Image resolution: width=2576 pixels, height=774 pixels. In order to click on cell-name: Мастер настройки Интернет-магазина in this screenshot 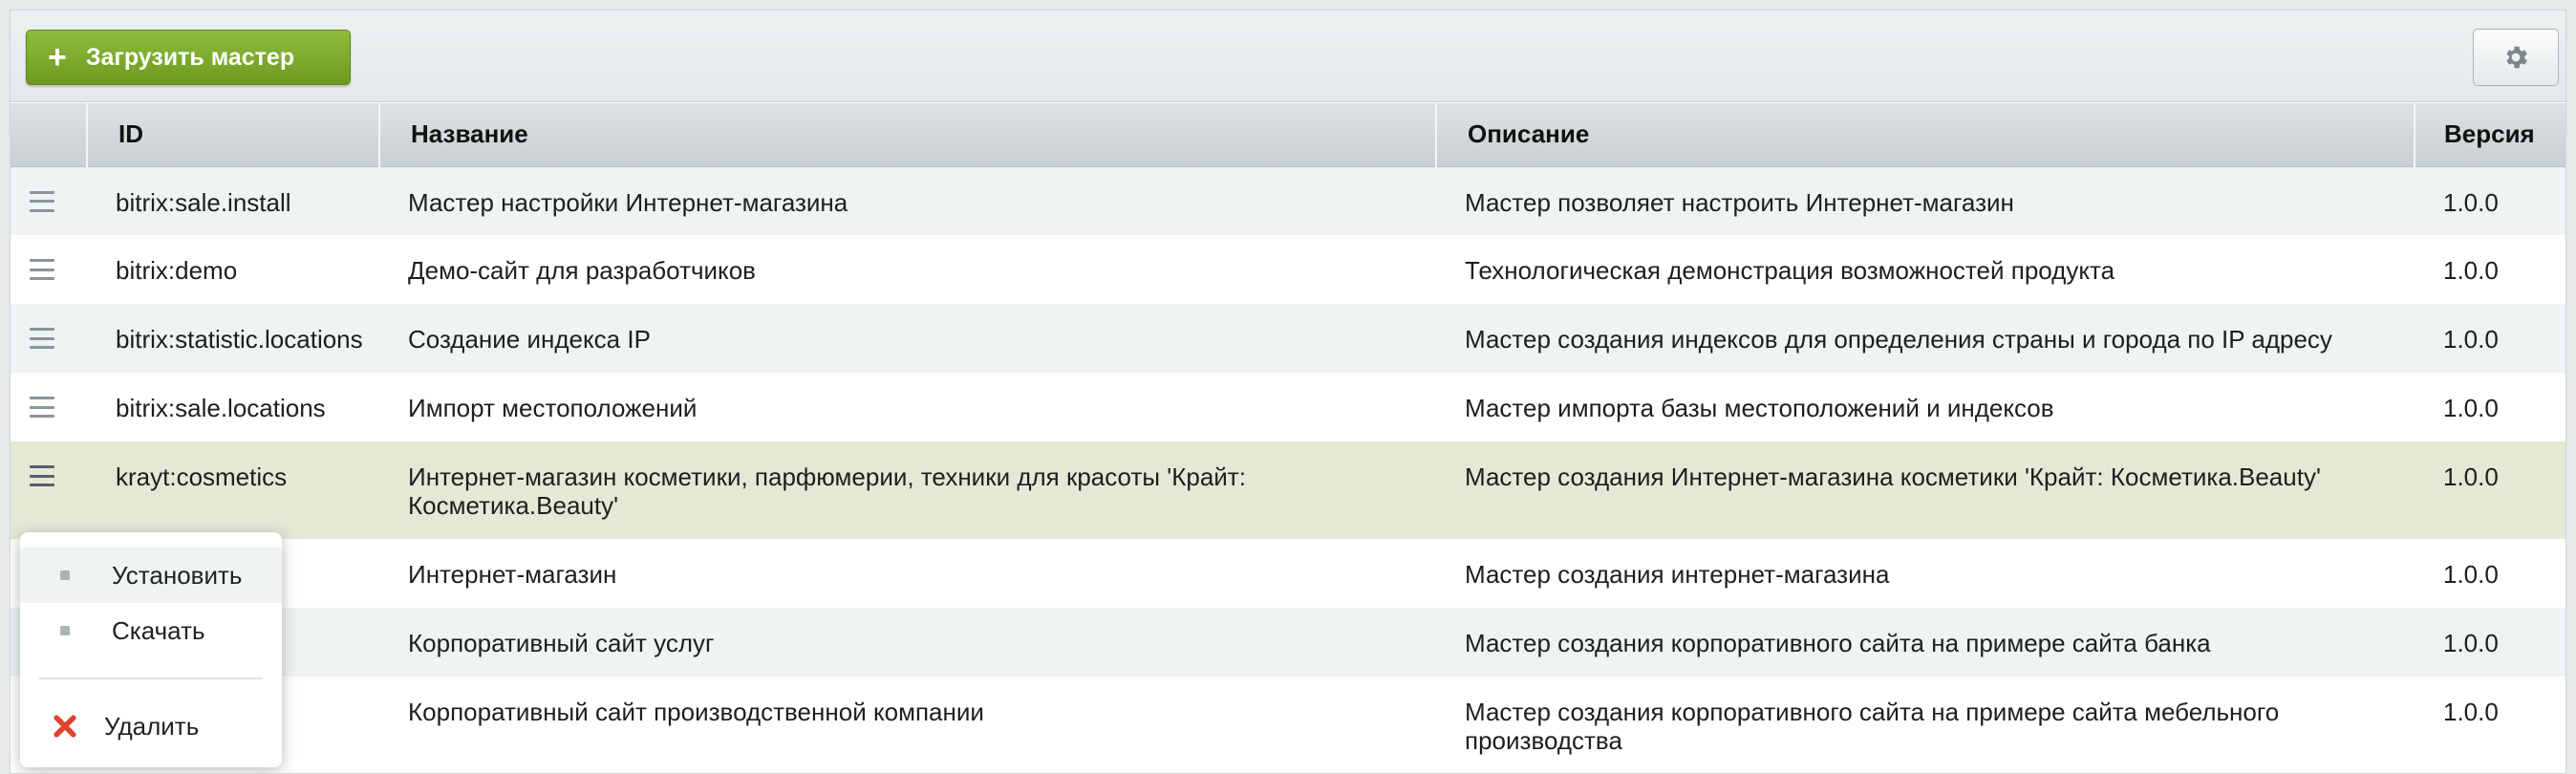, I will do `click(628, 202)`.